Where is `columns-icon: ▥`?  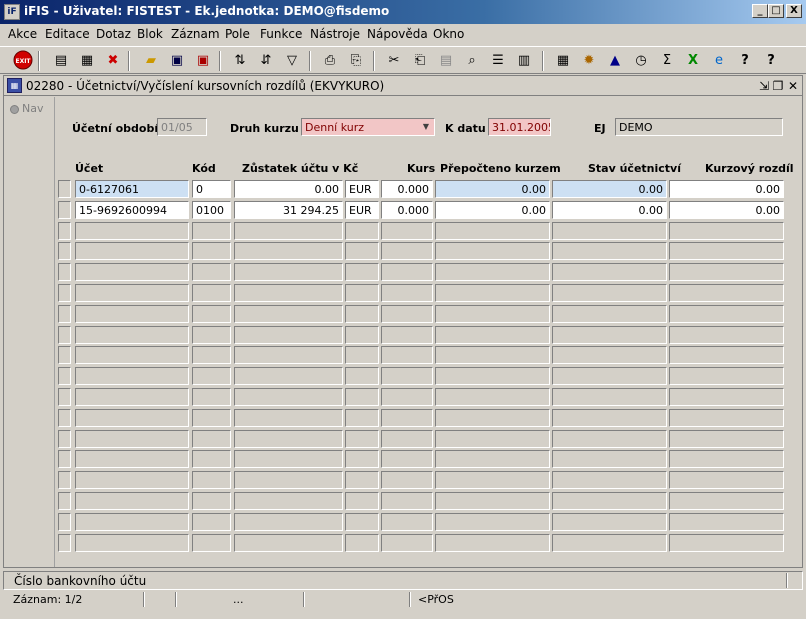
columns-icon: ▥ is located at coordinates (524, 61).